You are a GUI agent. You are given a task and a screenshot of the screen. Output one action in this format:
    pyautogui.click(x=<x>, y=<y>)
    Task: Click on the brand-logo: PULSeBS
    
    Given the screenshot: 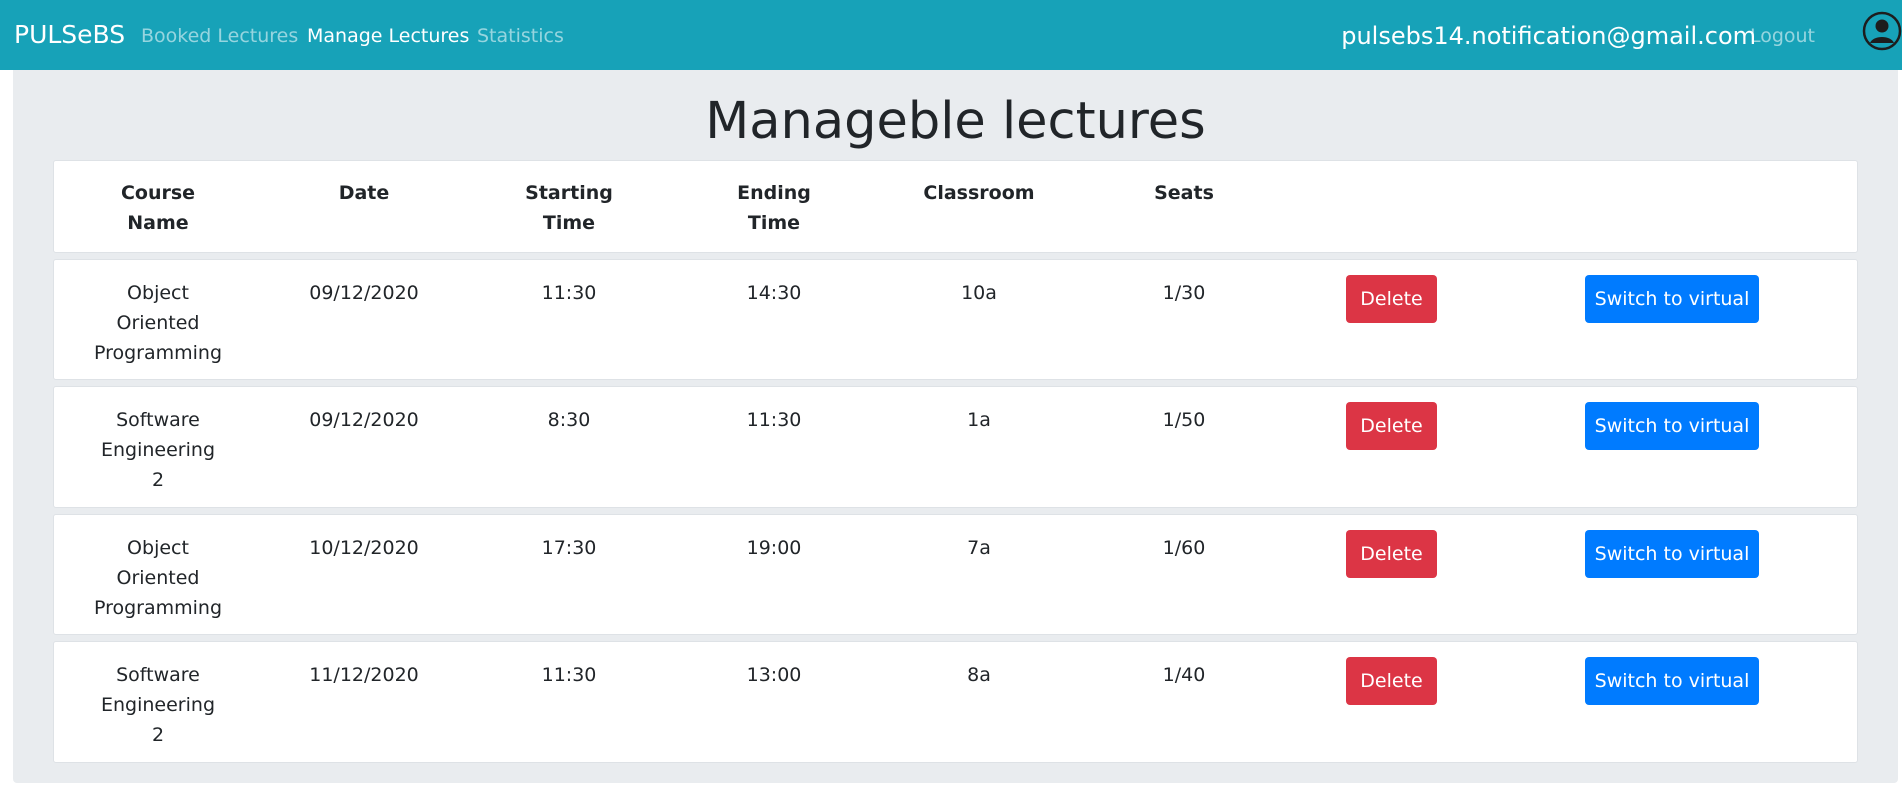 What is the action you would take?
    pyautogui.click(x=69, y=35)
    